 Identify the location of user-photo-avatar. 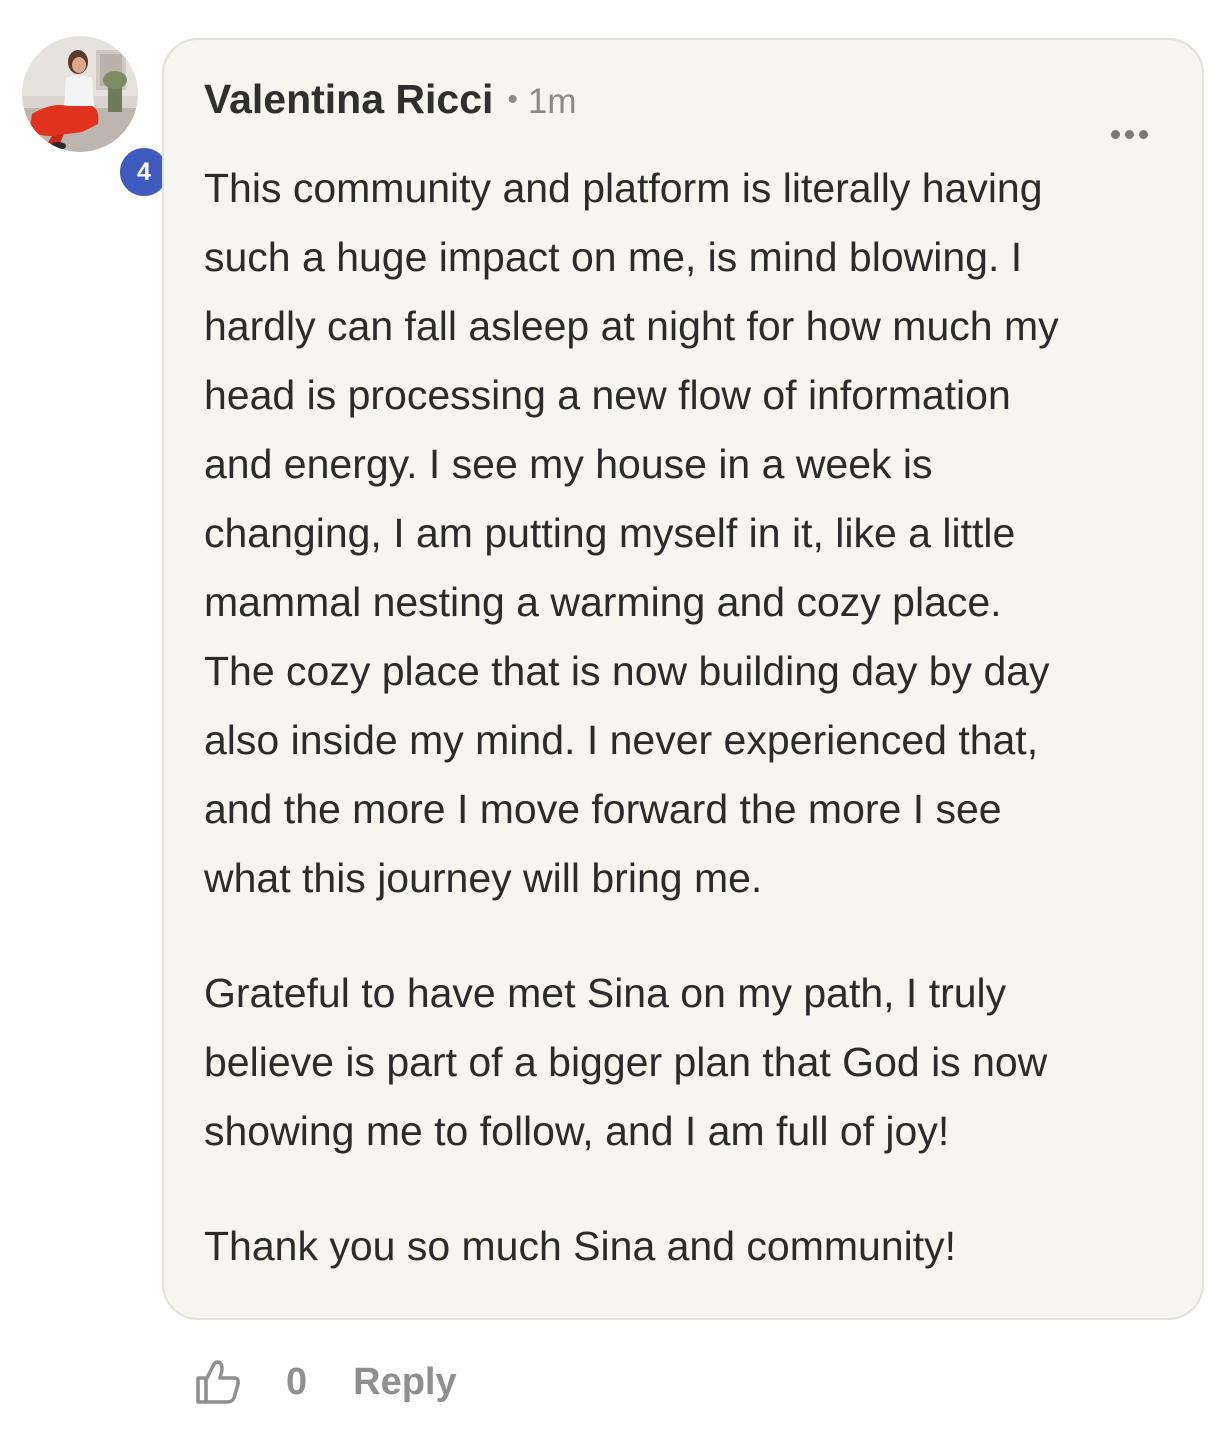
(80, 94).